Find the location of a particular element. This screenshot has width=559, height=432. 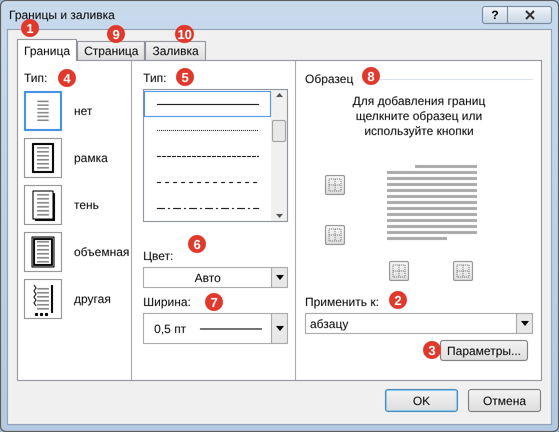

setting-option-label: тень is located at coordinates (86, 205).